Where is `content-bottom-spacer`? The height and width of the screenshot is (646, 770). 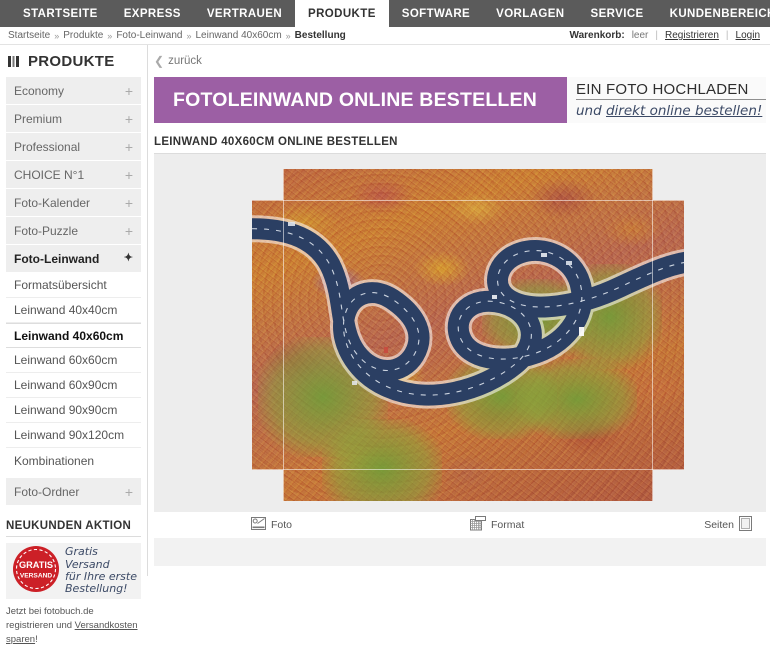
content-bottom-spacer is located at coordinates (460, 552).